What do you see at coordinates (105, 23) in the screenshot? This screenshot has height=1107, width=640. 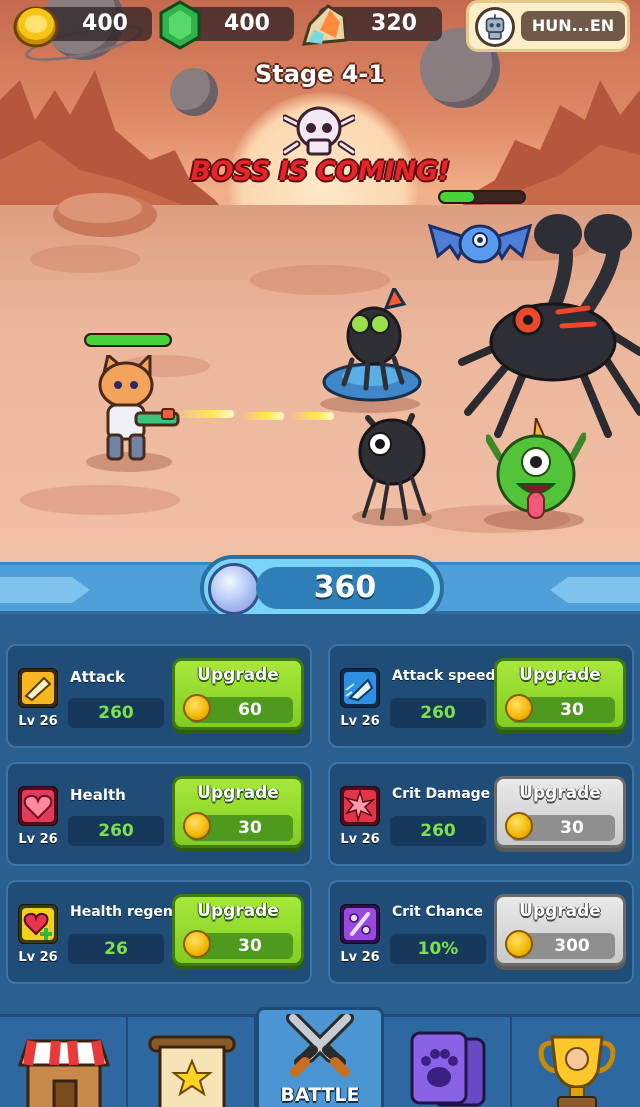 I see `coin-amount: 400` at bounding box center [105, 23].